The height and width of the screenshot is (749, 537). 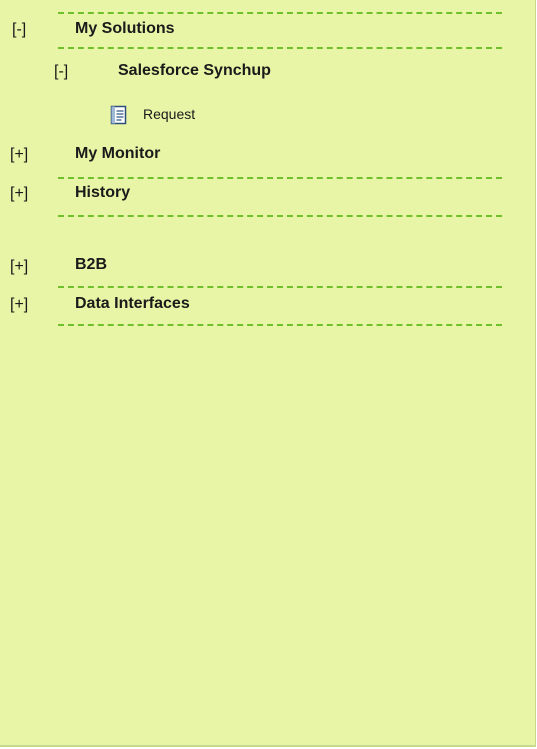 What do you see at coordinates (19, 267) in the screenshot?
I see `expand-toggle-b2b: [+]` at bounding box center [19, 267].